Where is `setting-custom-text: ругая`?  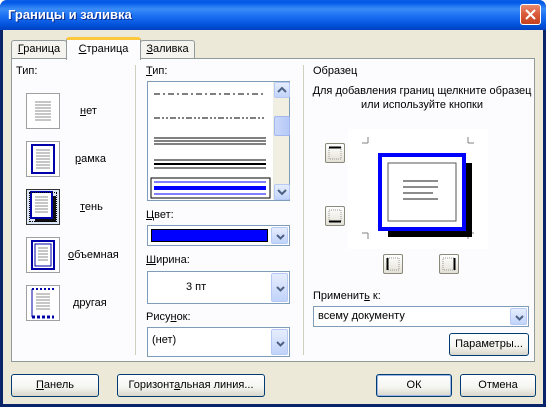 setting-custom-text: ругая is located at coordinates (93, 303).